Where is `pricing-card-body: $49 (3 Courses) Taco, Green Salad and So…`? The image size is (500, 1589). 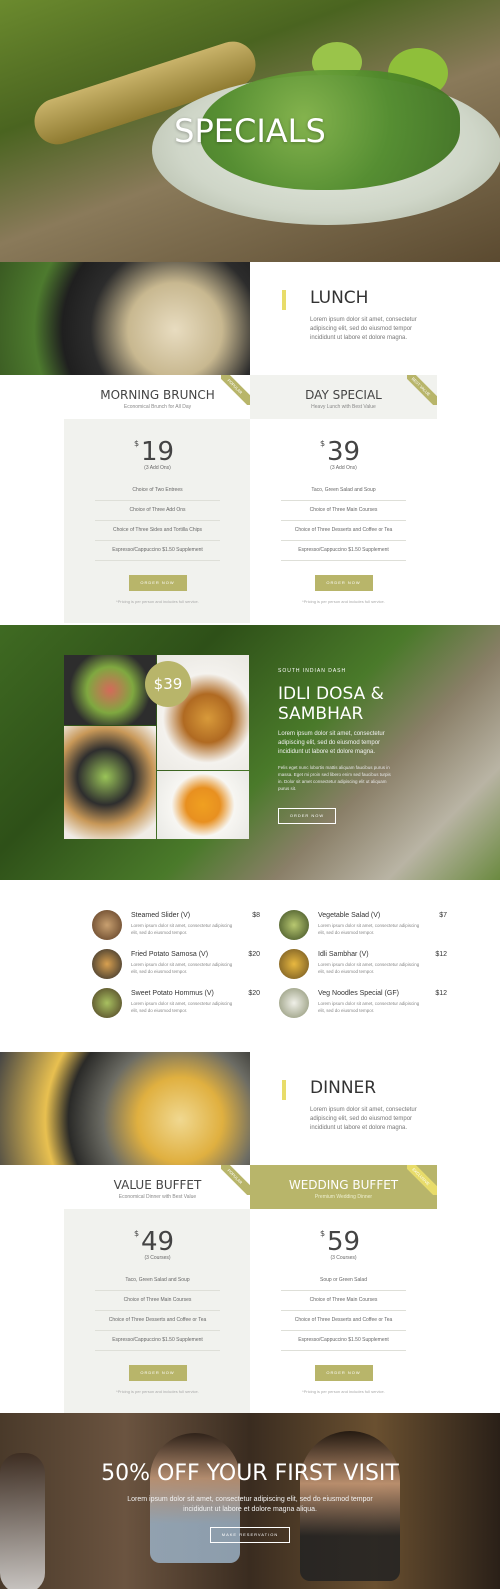
pricing-card-body: $49 (3 Courses) Taco, Green Salad and So… is located at coordinates (157, 1311).